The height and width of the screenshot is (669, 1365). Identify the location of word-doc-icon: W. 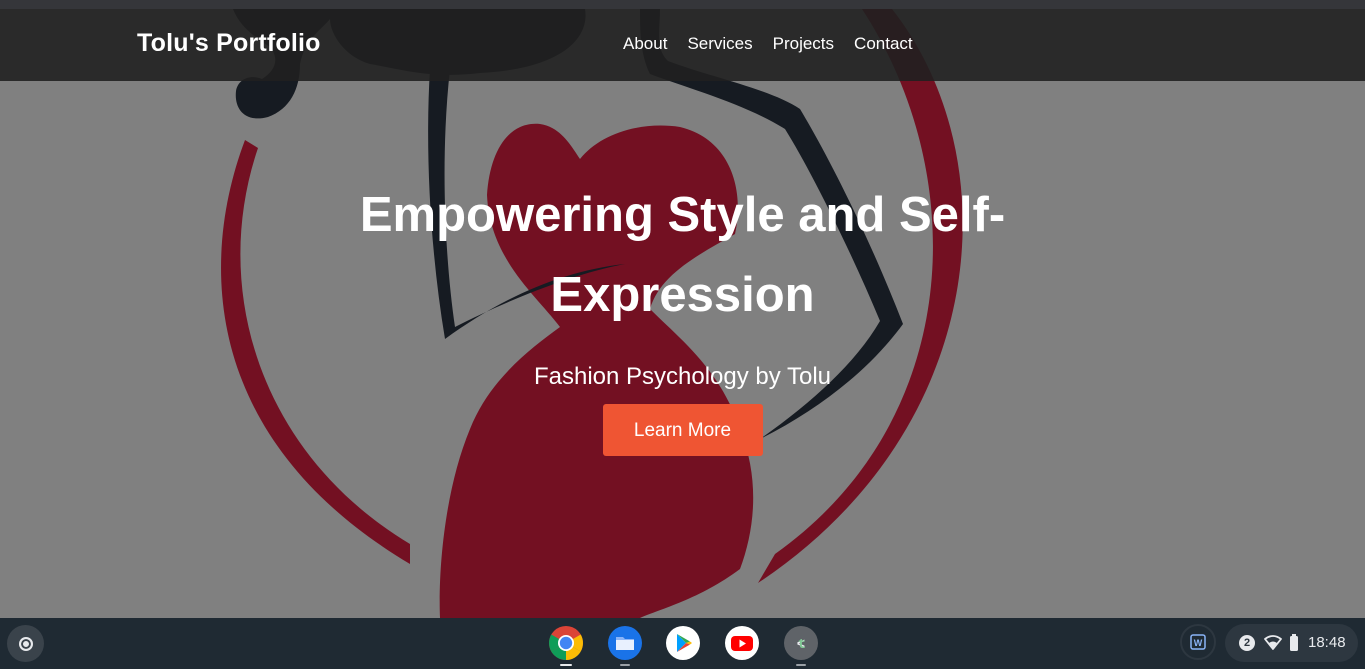
(1198, 642).